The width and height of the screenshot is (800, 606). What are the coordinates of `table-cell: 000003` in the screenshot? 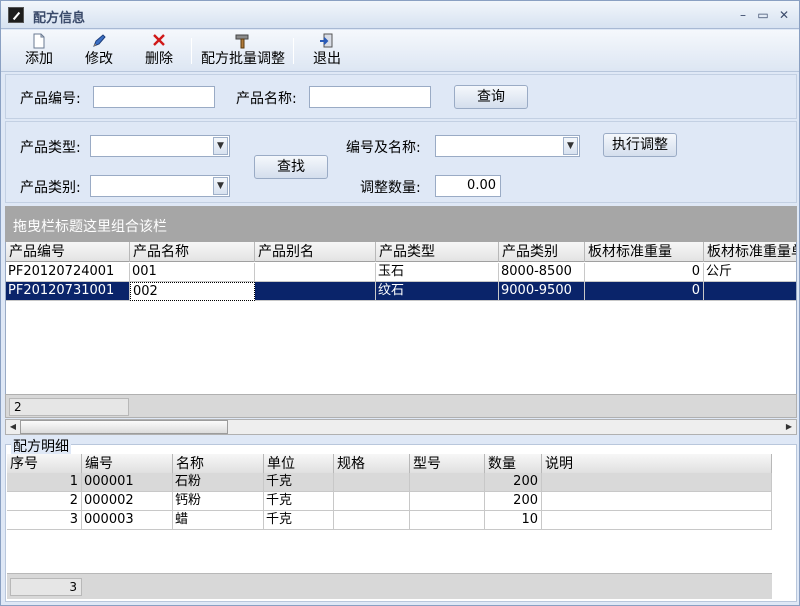 It's located at (127, 520).